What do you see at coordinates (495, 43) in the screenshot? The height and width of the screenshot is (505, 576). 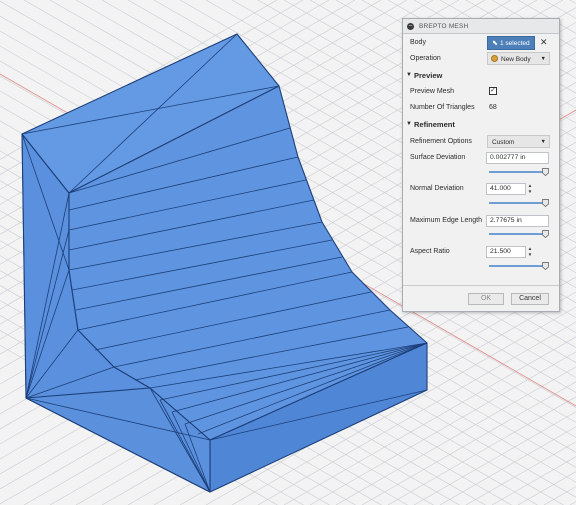 I see `cursor-arrow-icon: ⬉` at bounding box center [495, 43].